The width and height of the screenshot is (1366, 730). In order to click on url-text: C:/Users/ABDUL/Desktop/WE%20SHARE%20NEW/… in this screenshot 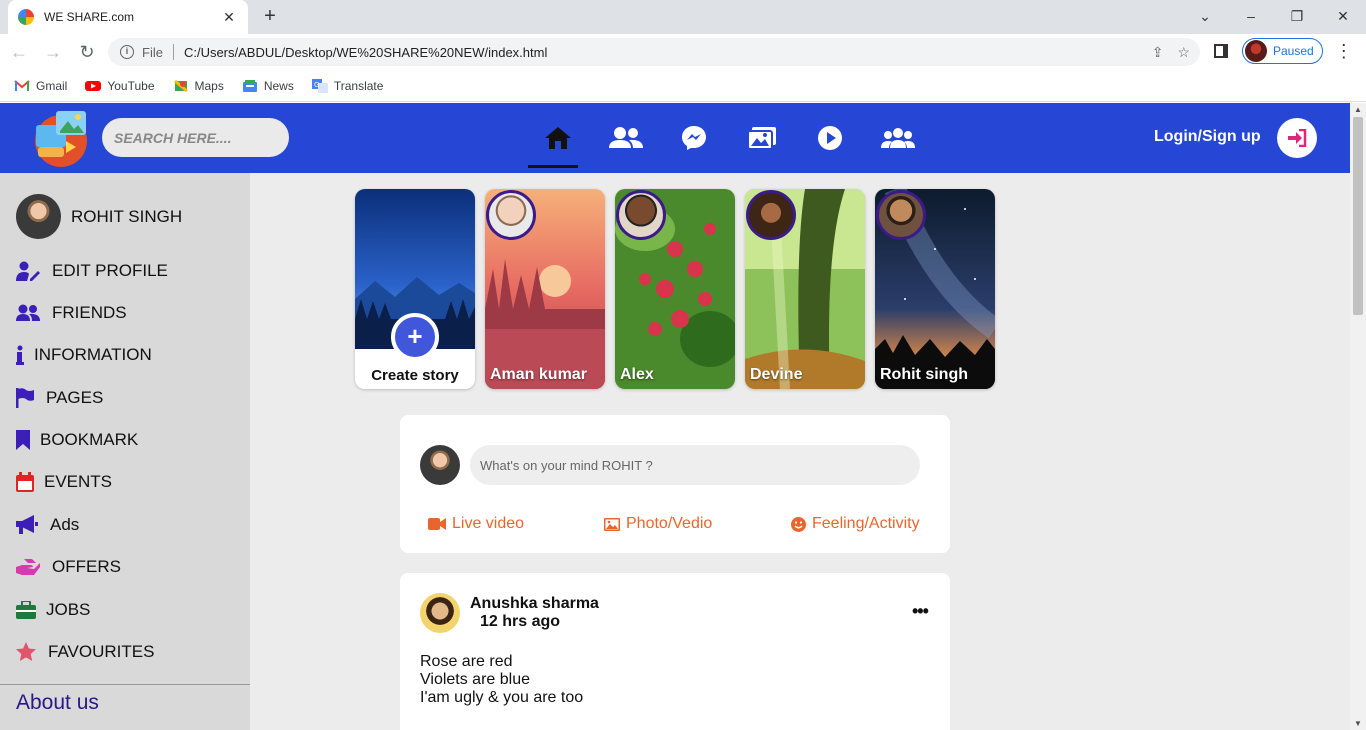, I will do `click(365, 52)`.